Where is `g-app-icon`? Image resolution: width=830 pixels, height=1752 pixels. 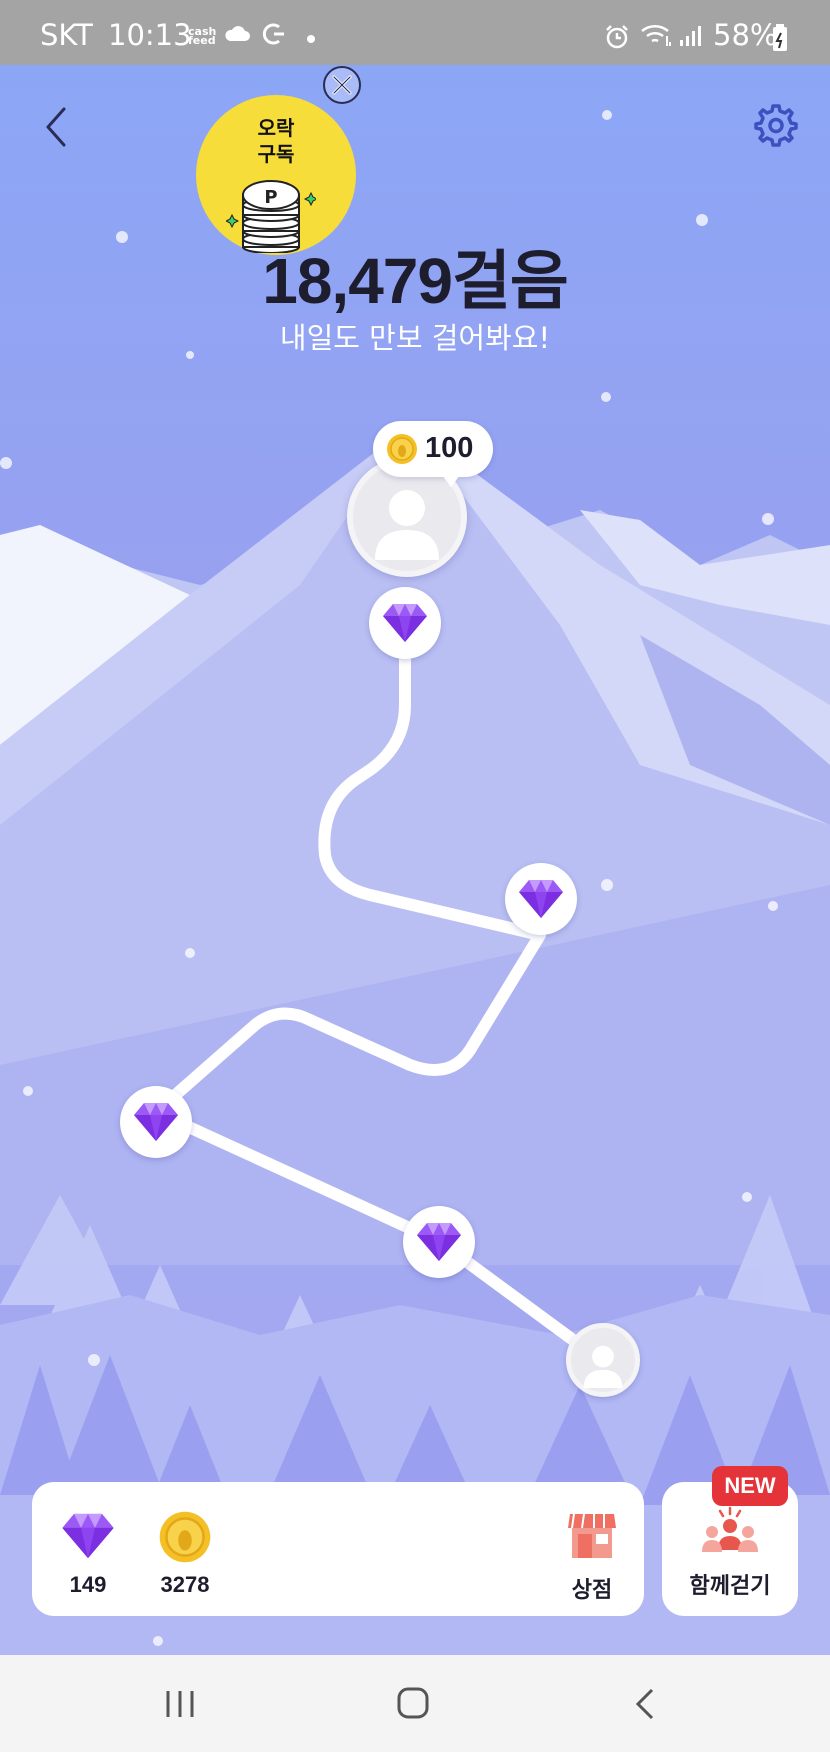
g-app-icon is located at coordinates (273, 34).